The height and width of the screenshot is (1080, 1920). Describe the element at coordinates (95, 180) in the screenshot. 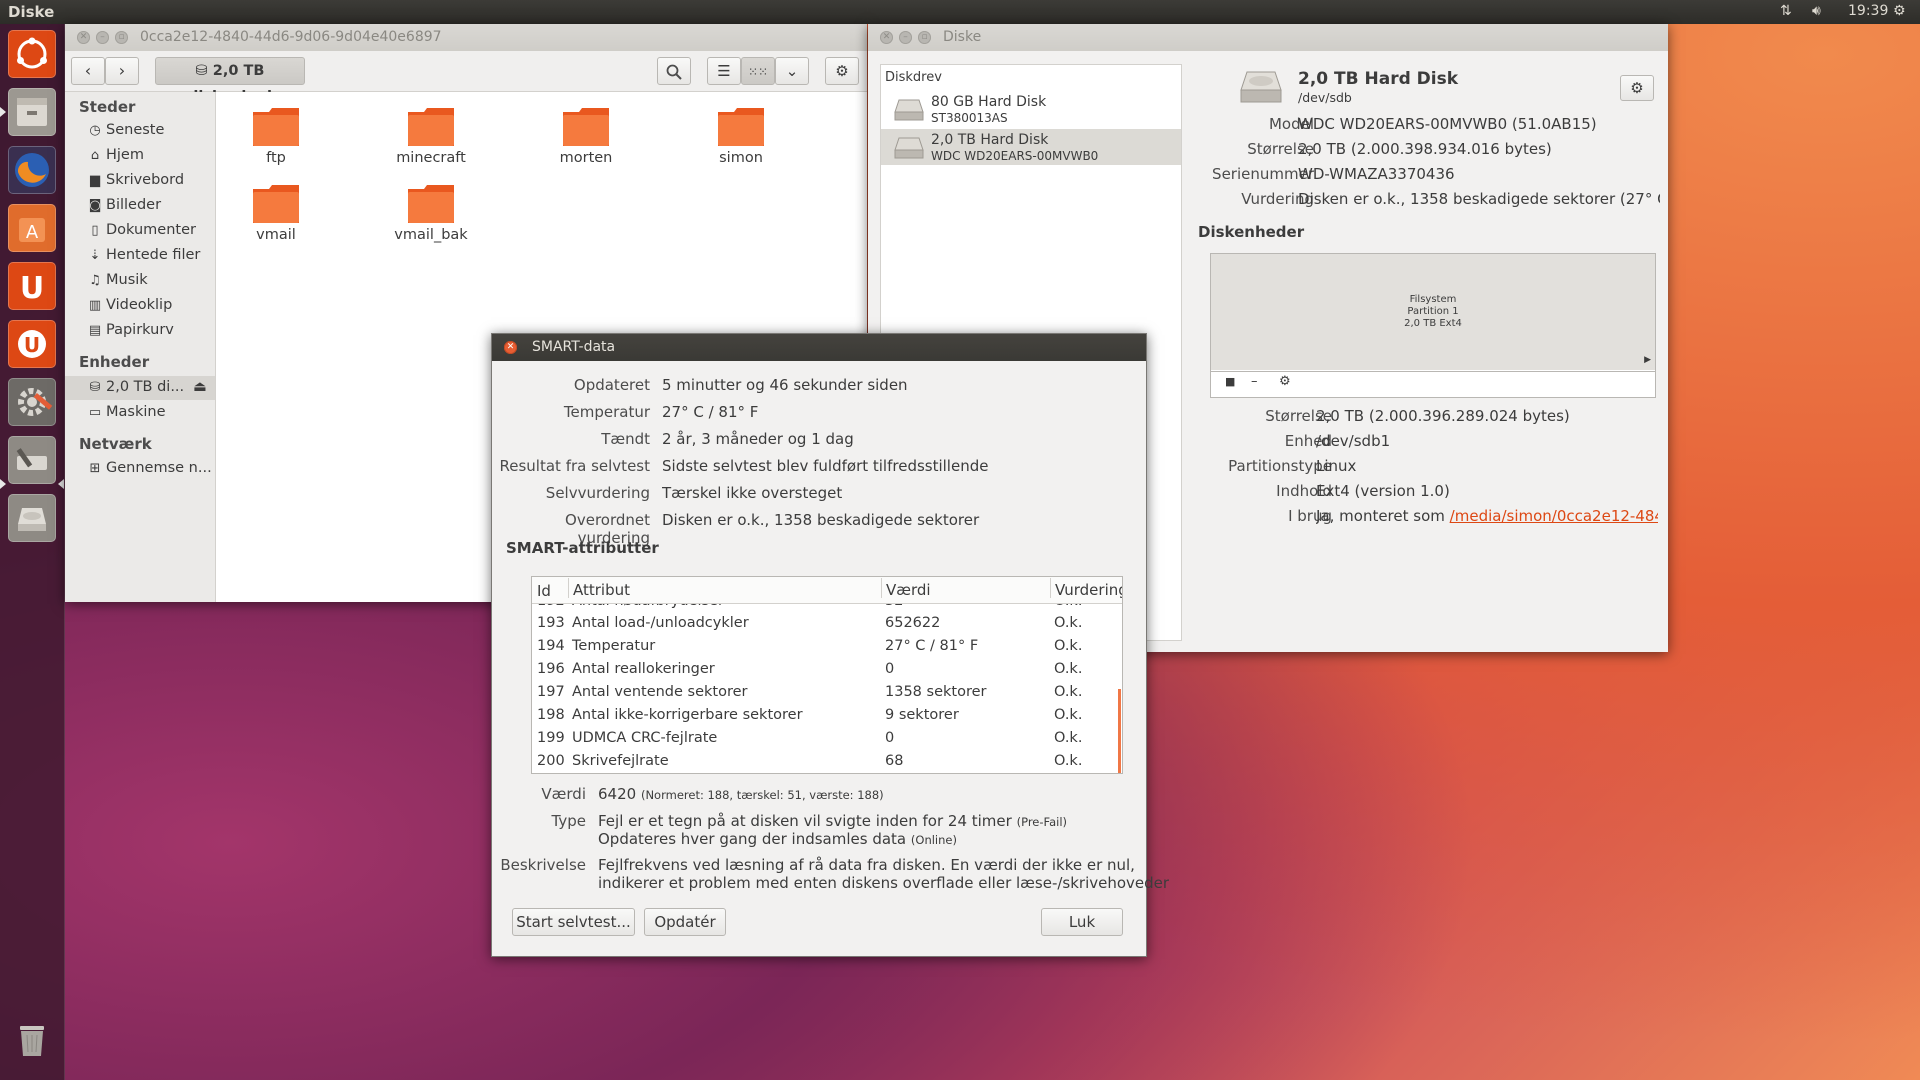

I see `desktop-icon: ▆` at that location.